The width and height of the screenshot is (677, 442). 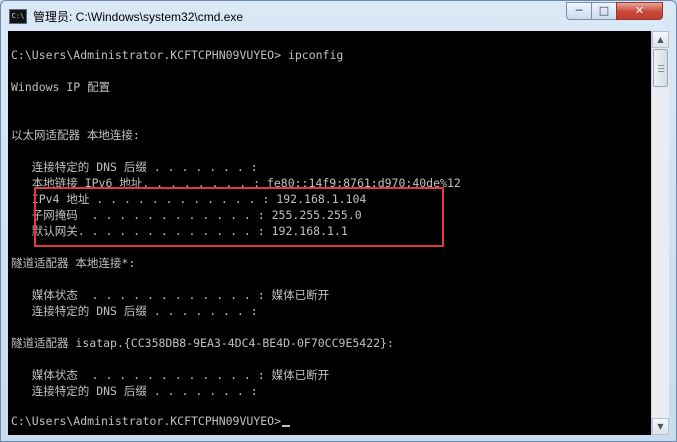 I want to click on close-button: ✕, so click(x=639, y=11).